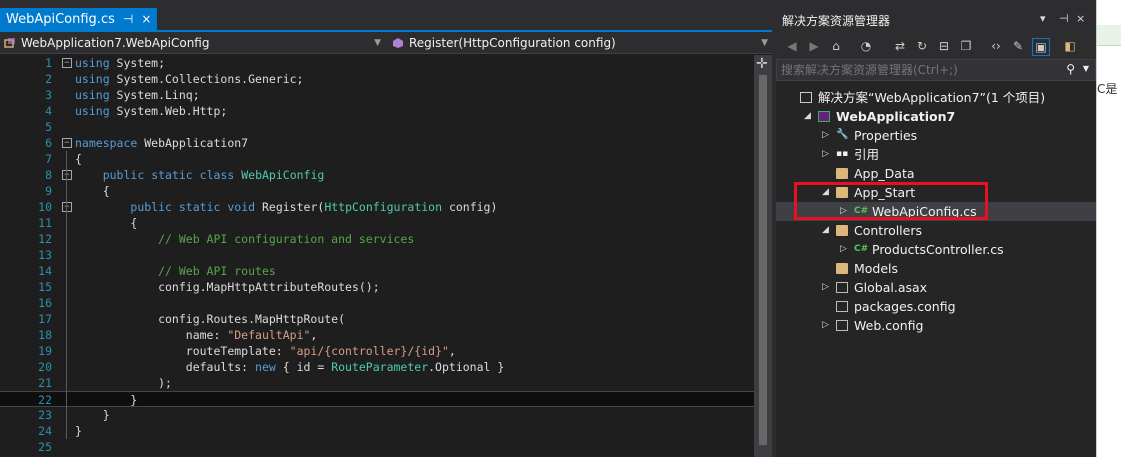 The height and width of the screenshot is (457, 1121). I want to click on code-line: 1− using System;, so click(377, 63).